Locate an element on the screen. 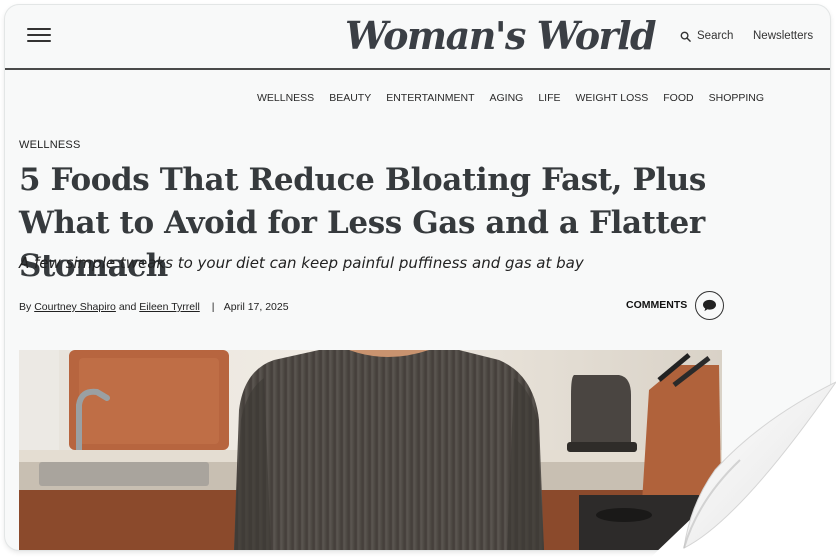  byline-and: and is located at coordinates (127, 307).